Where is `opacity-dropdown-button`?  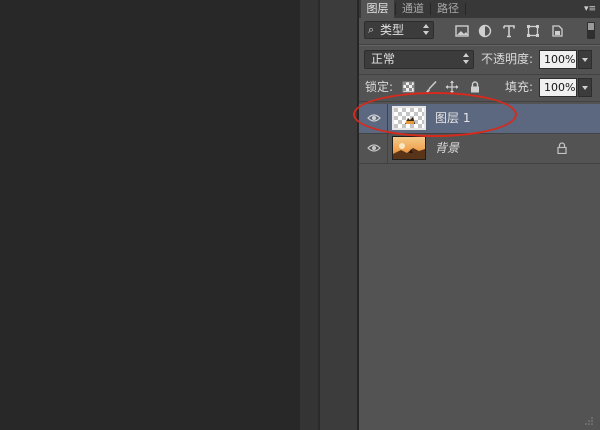 opacity-dropdown-button is located at coordinates (585, 59).